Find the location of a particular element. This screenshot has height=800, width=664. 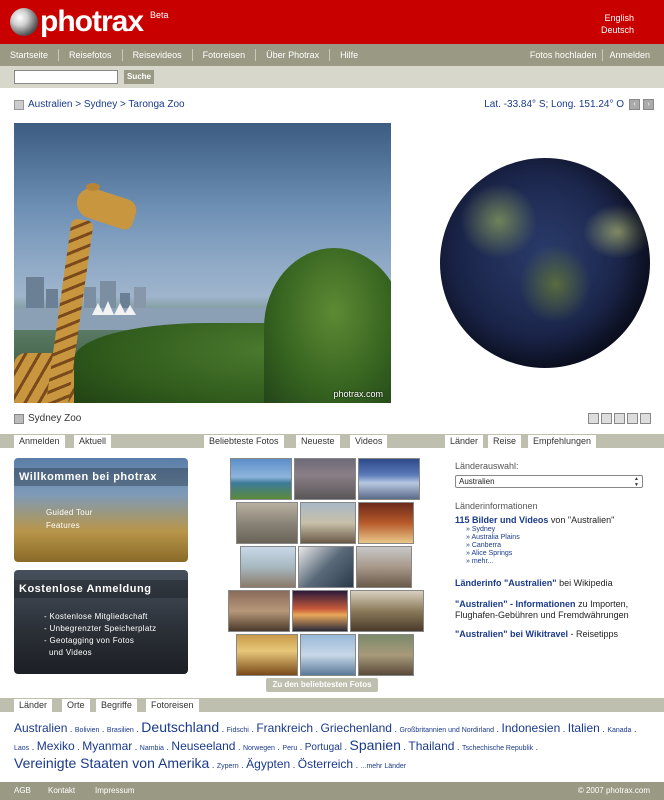

country-tag: Bolivien is located at coordinates (87, 730).